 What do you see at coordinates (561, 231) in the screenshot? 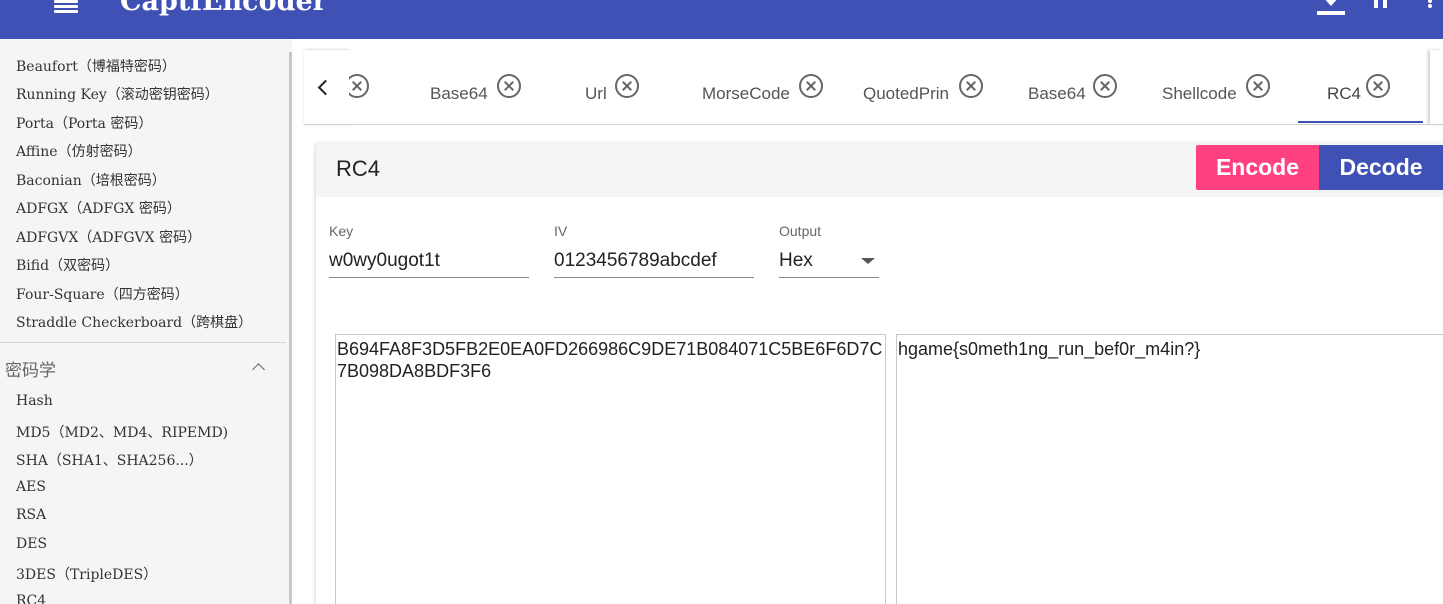
I see `iv-label: IV` at bounding box center [561, 231].